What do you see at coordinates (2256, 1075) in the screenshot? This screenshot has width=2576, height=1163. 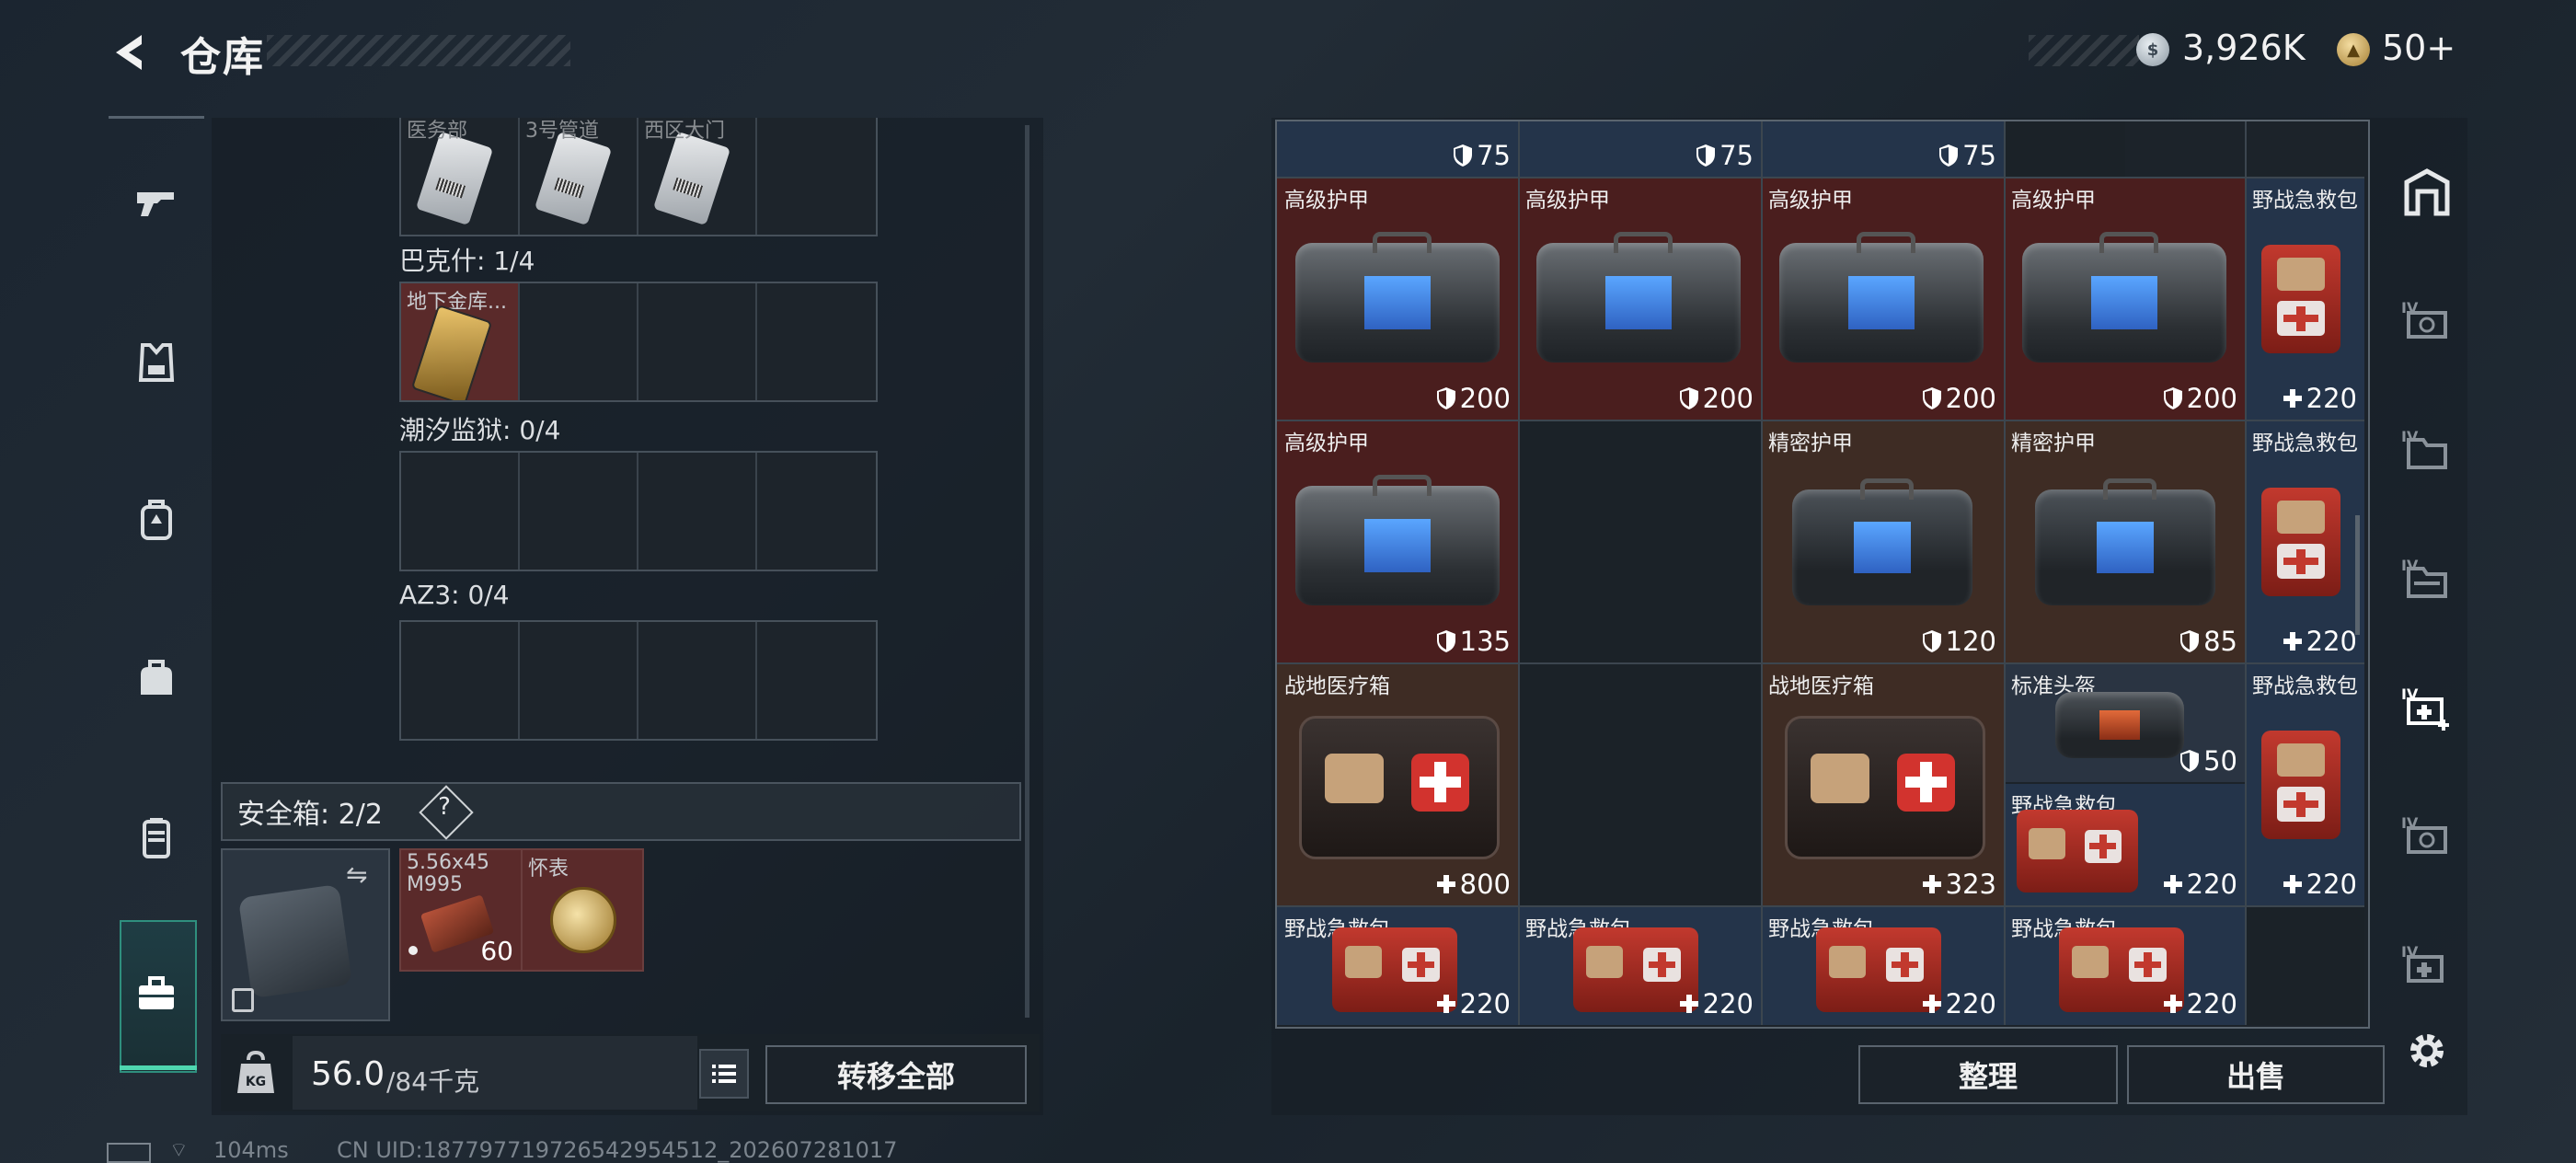 I see `sell-button: 出售` at bounding box center [2256, 1075].